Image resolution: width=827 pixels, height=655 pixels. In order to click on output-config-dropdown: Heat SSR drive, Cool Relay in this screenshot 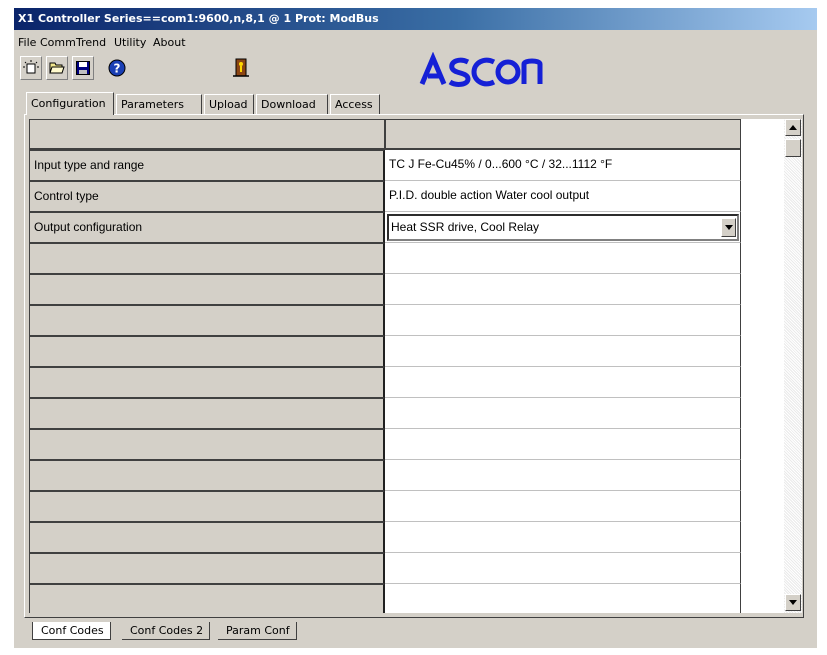, I will do `click(563, 227)`.